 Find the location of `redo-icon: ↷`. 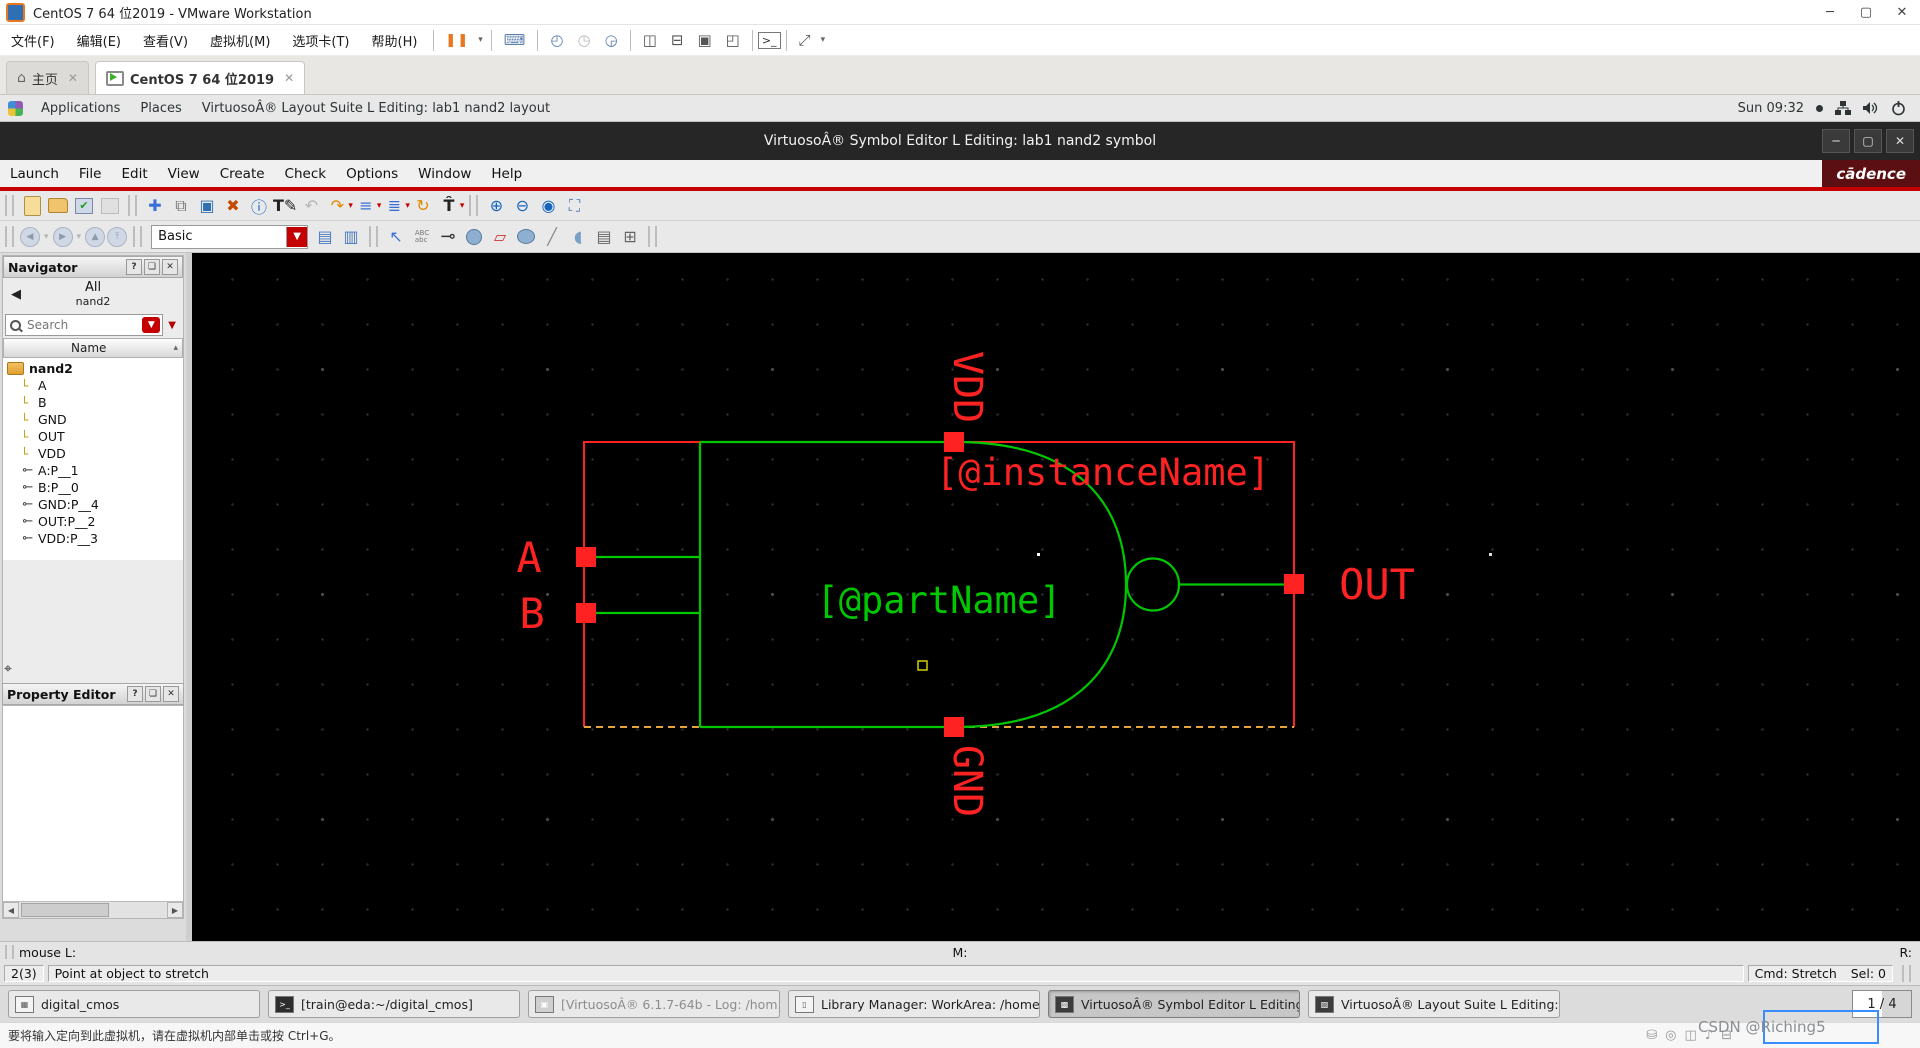

redo-icon: ↷ is located at coordinates (337, 206).